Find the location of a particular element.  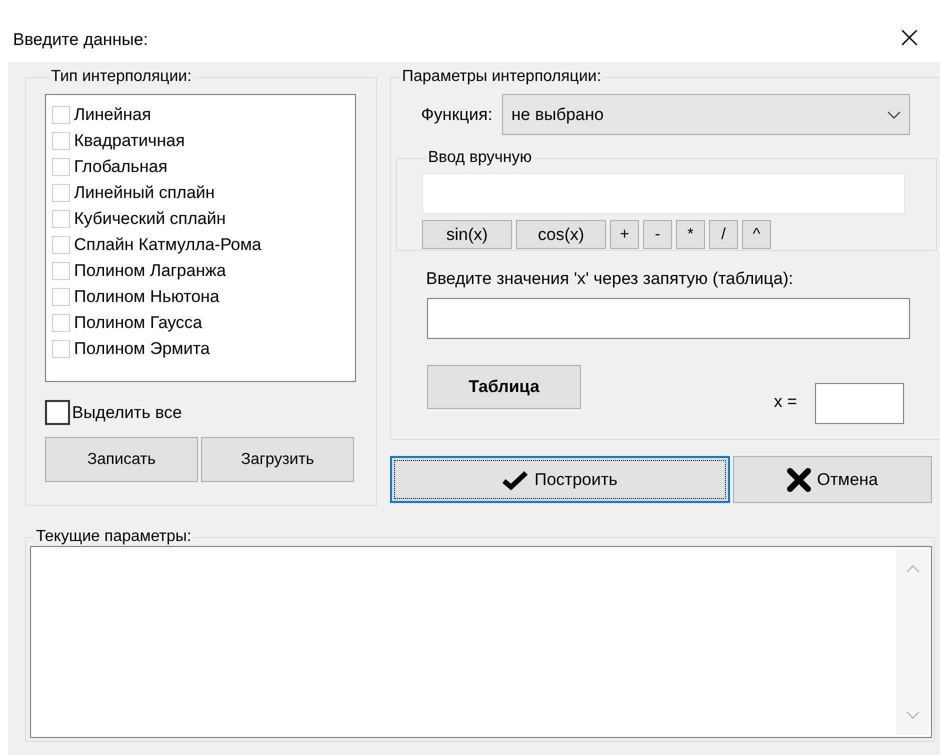

action-button: Записать is located at coordinates (121, 459).